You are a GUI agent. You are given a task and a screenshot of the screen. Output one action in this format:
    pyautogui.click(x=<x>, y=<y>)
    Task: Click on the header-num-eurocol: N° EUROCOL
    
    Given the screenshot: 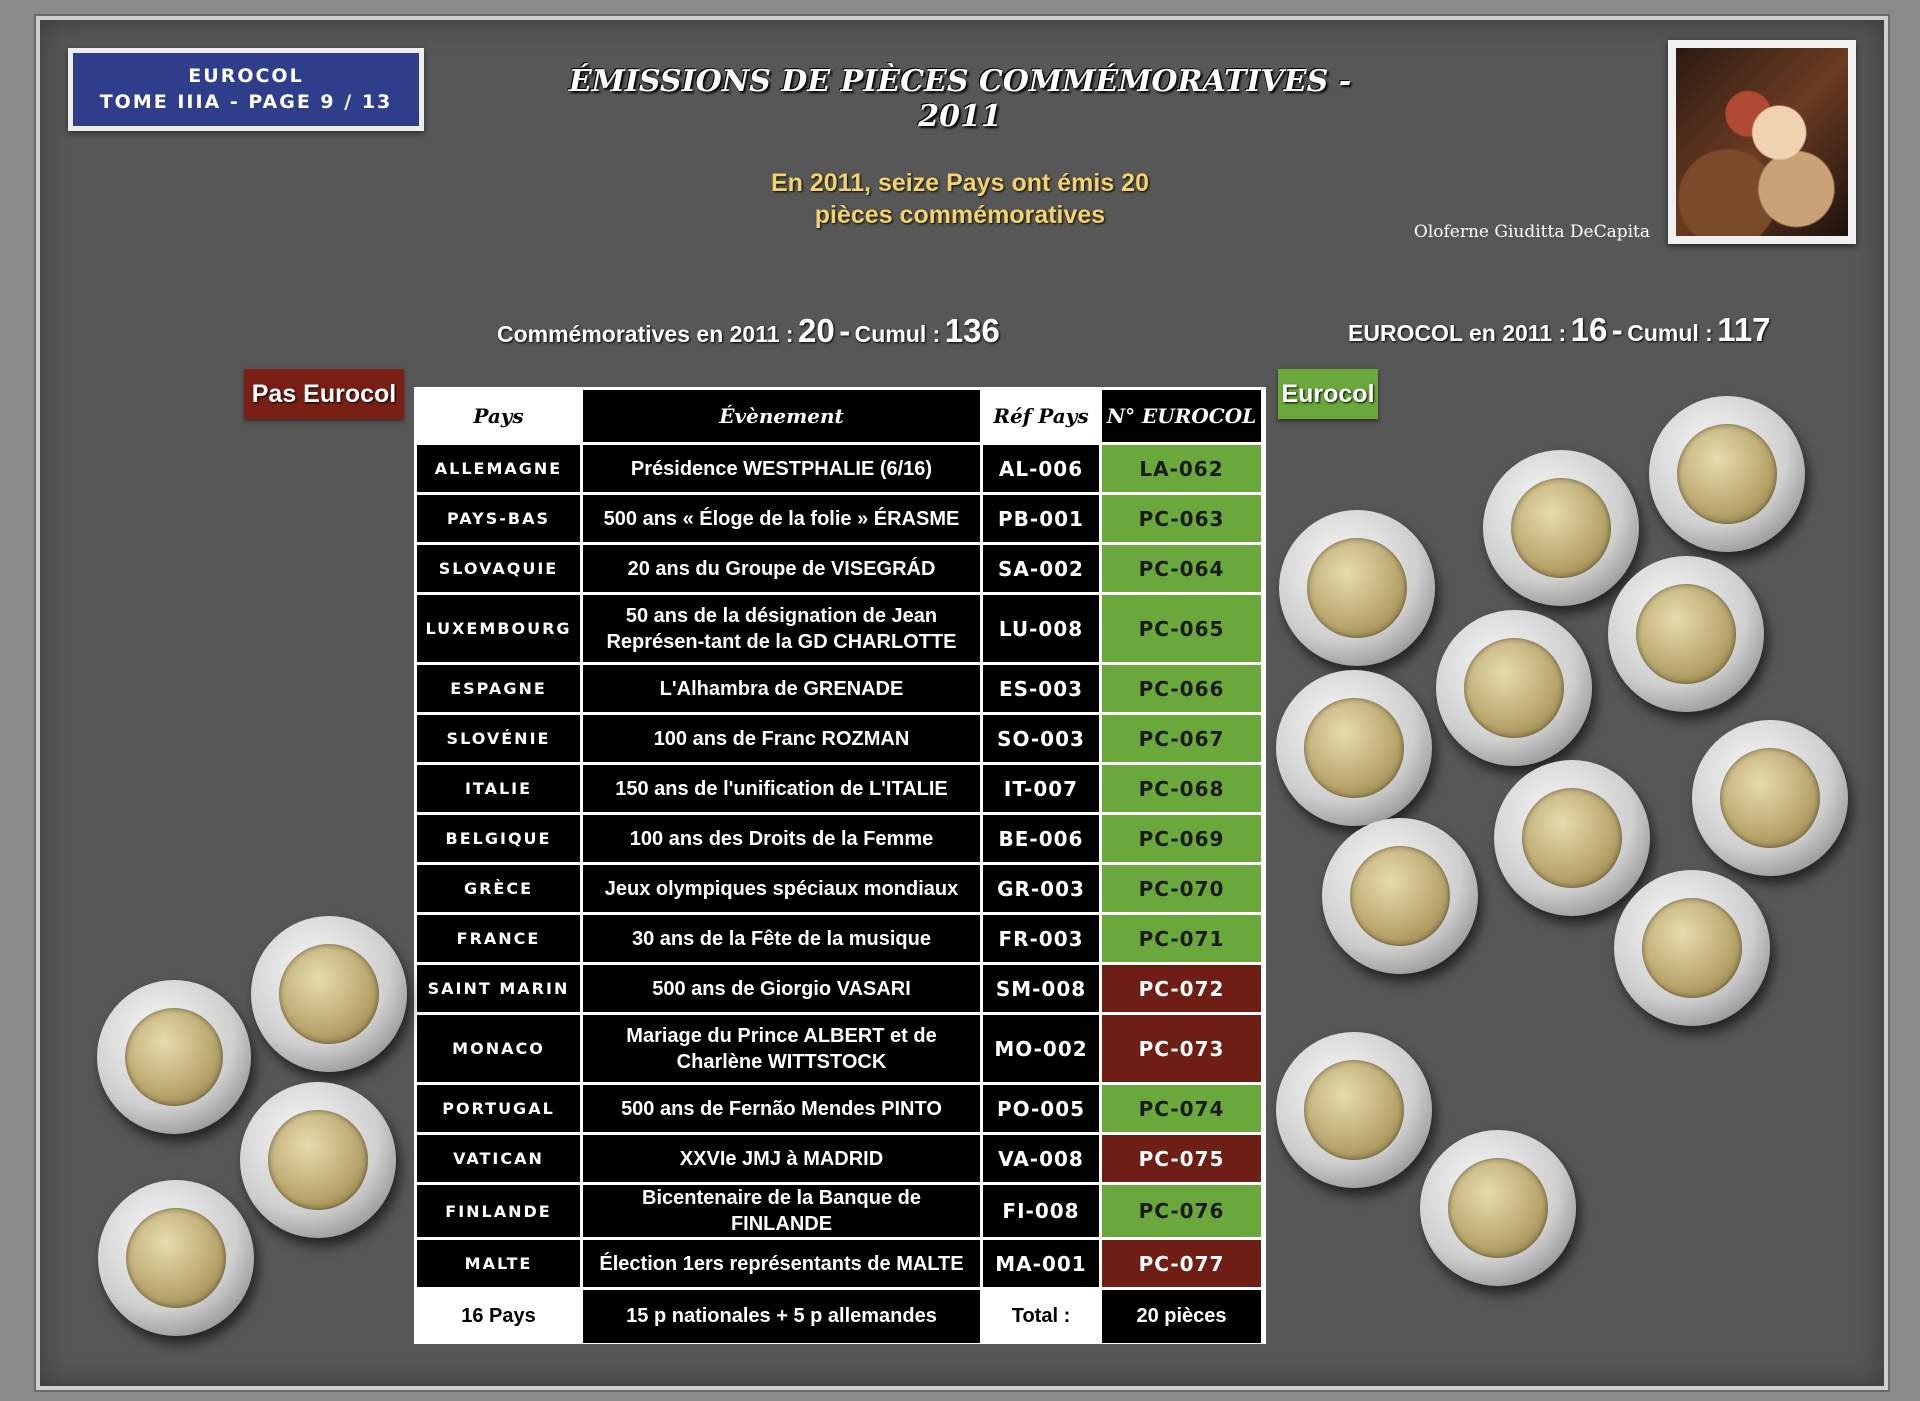 What is the action you would take?
    pyautogui.click(x=1181, y=416)
    